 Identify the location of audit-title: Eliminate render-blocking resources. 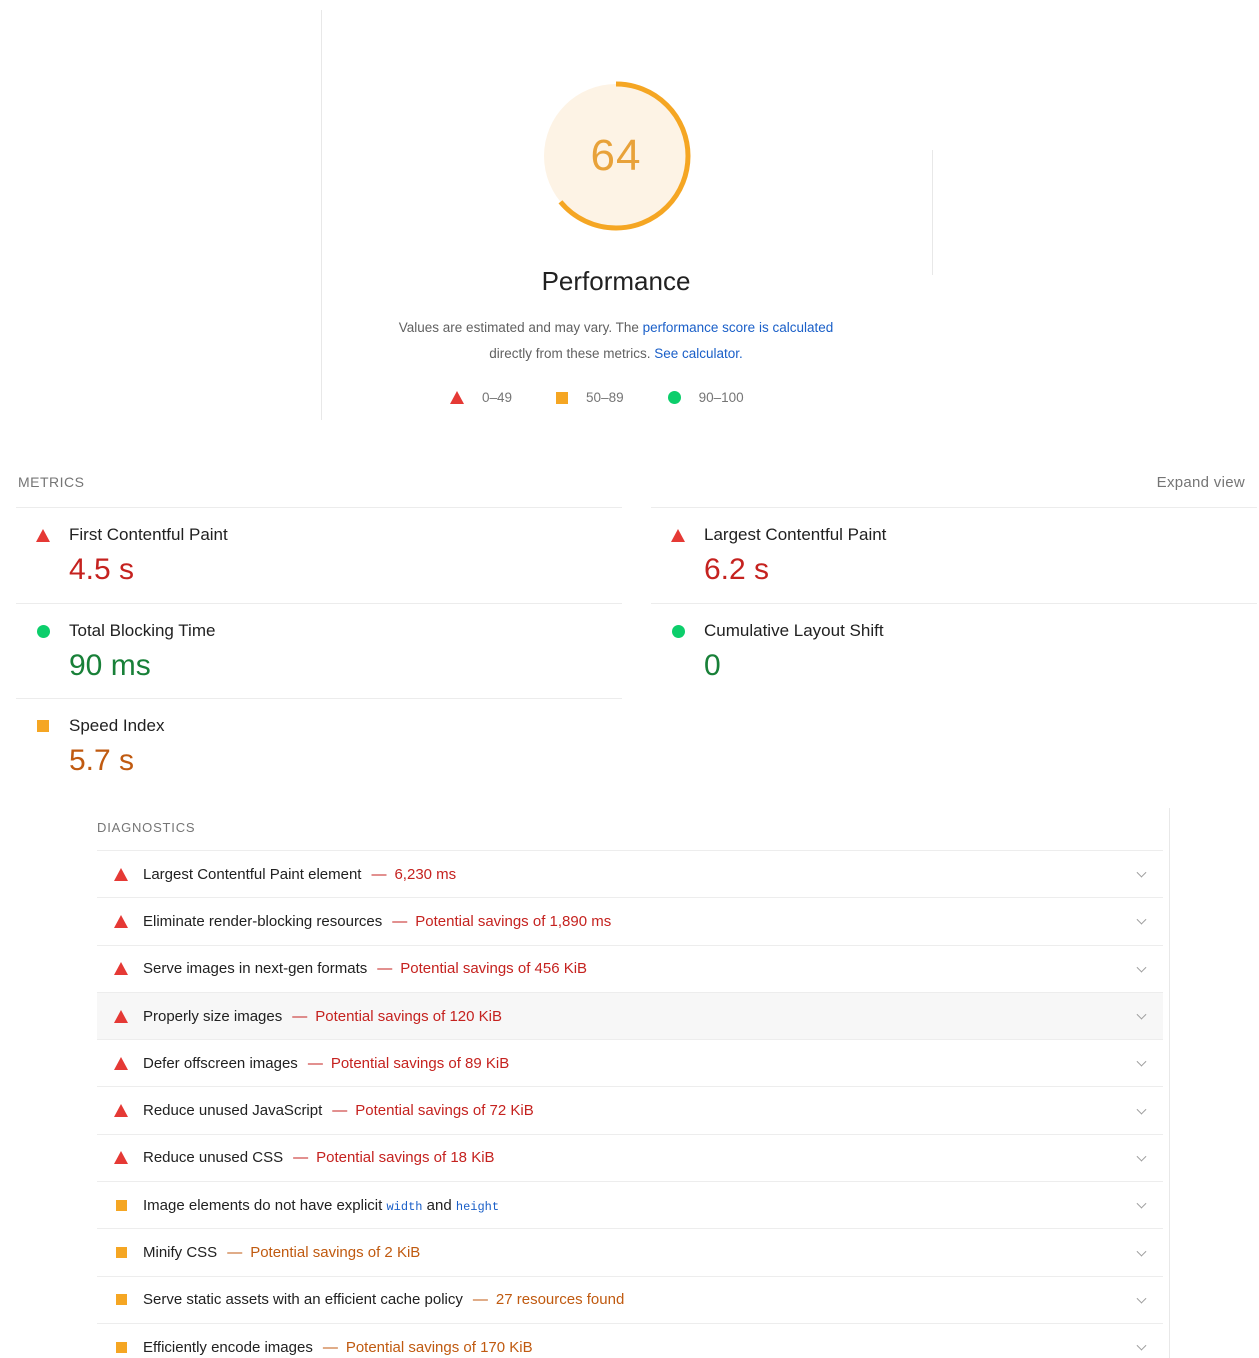
(263, 921).